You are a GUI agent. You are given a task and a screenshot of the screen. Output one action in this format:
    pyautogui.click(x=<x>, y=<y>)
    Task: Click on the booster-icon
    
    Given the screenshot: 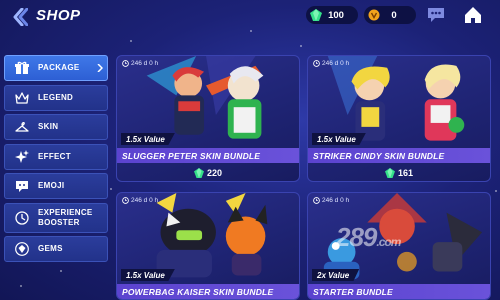 What is the action you would take?
    pyautogui.click(x=22, y=218)
    